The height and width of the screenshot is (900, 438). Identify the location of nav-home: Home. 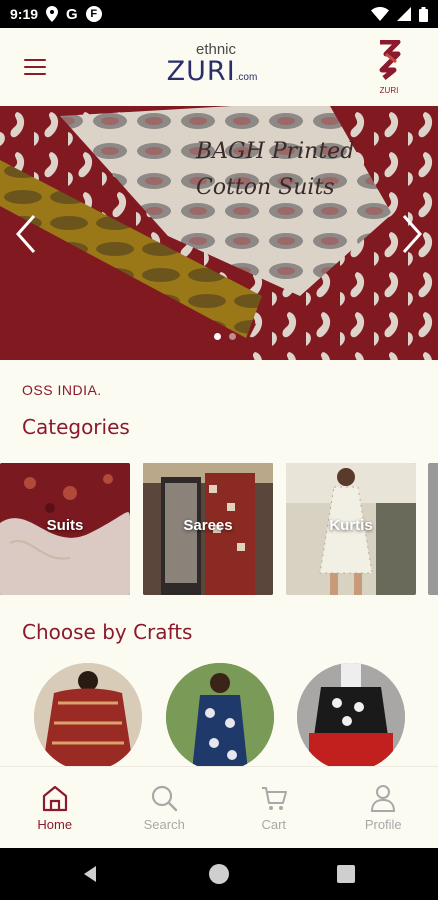
(55, 807).